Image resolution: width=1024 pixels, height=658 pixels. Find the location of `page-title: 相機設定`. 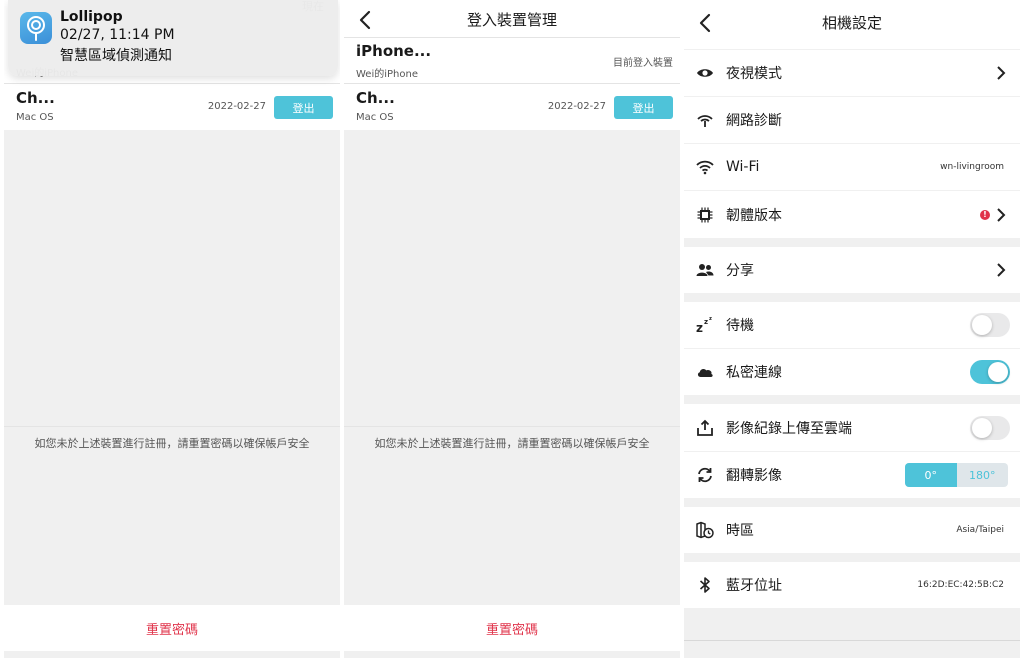

page-title: 相機設定 is located at coordinates (851, 23).